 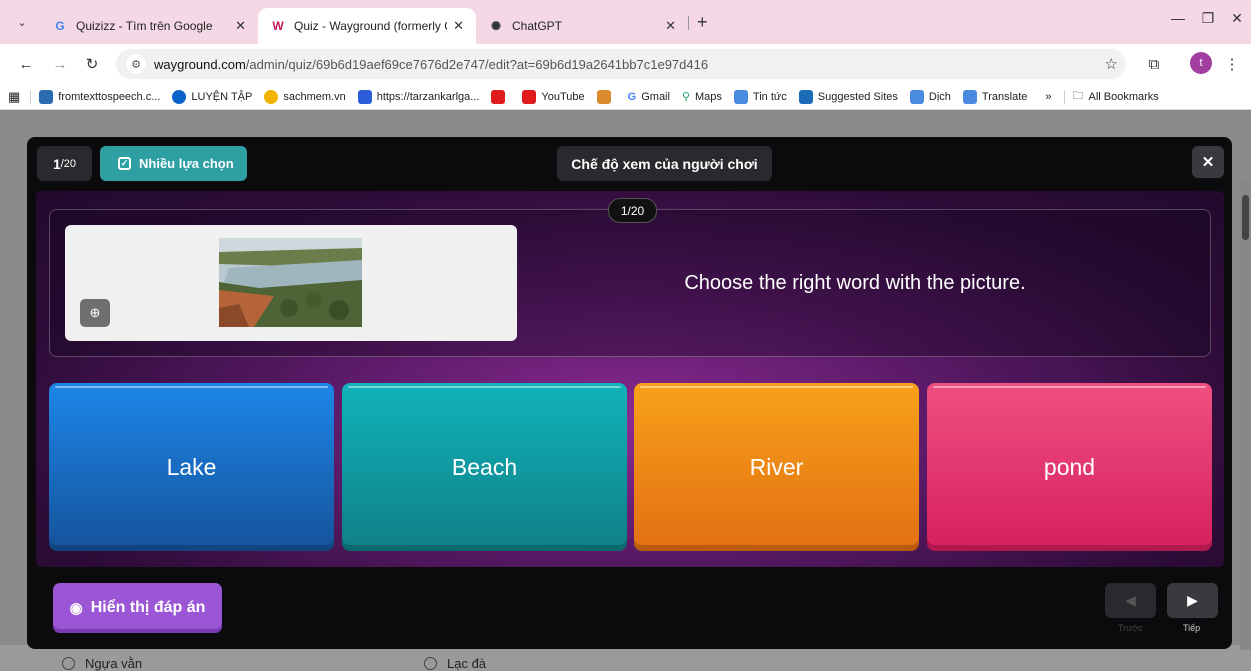 I want to click on all-bookmarks: 🗀 All Bookmarks, so click(x=1116, y=96).